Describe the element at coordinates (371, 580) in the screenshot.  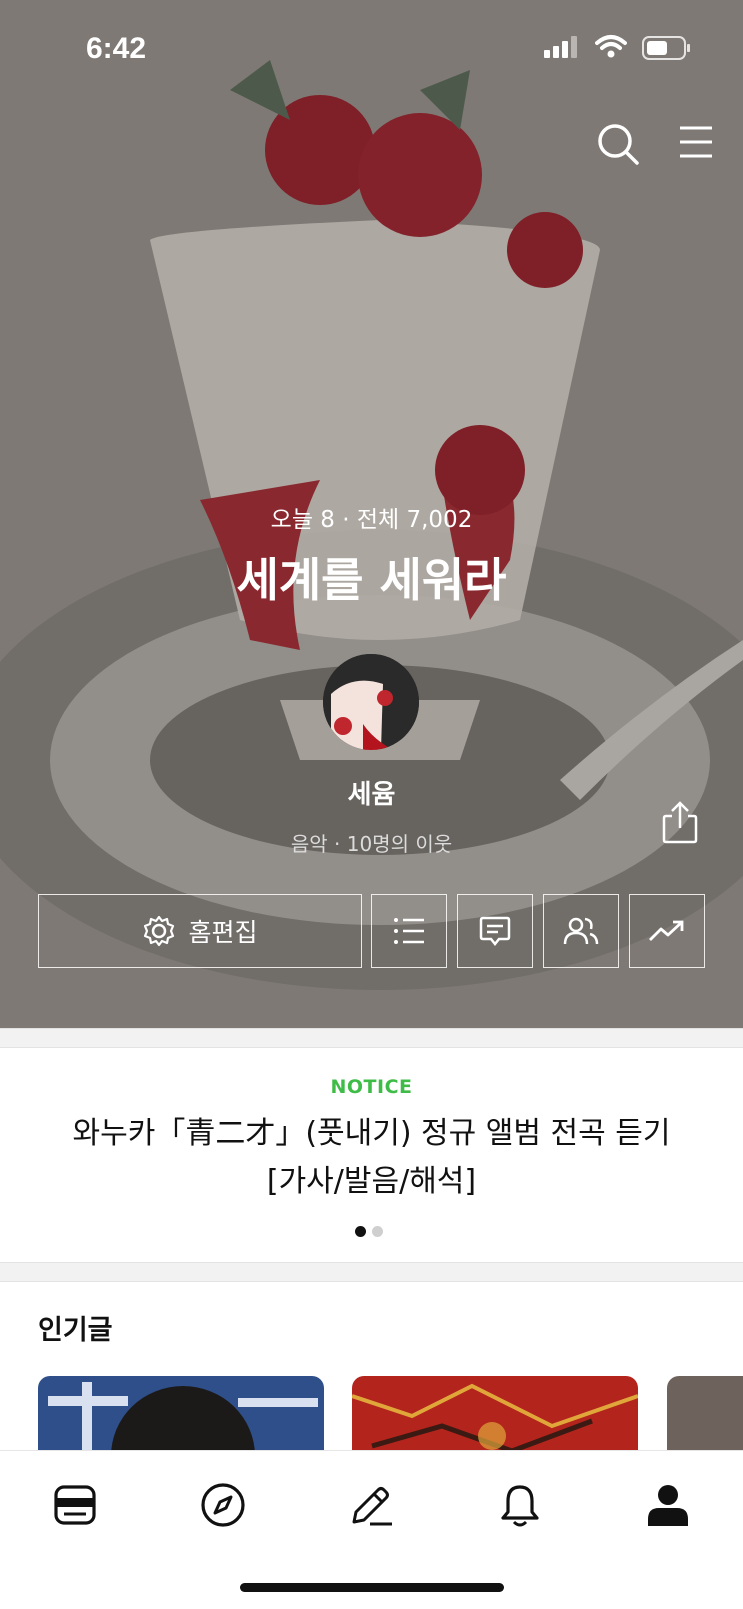
I see `blog-title: 세계를 세워라` at that location.